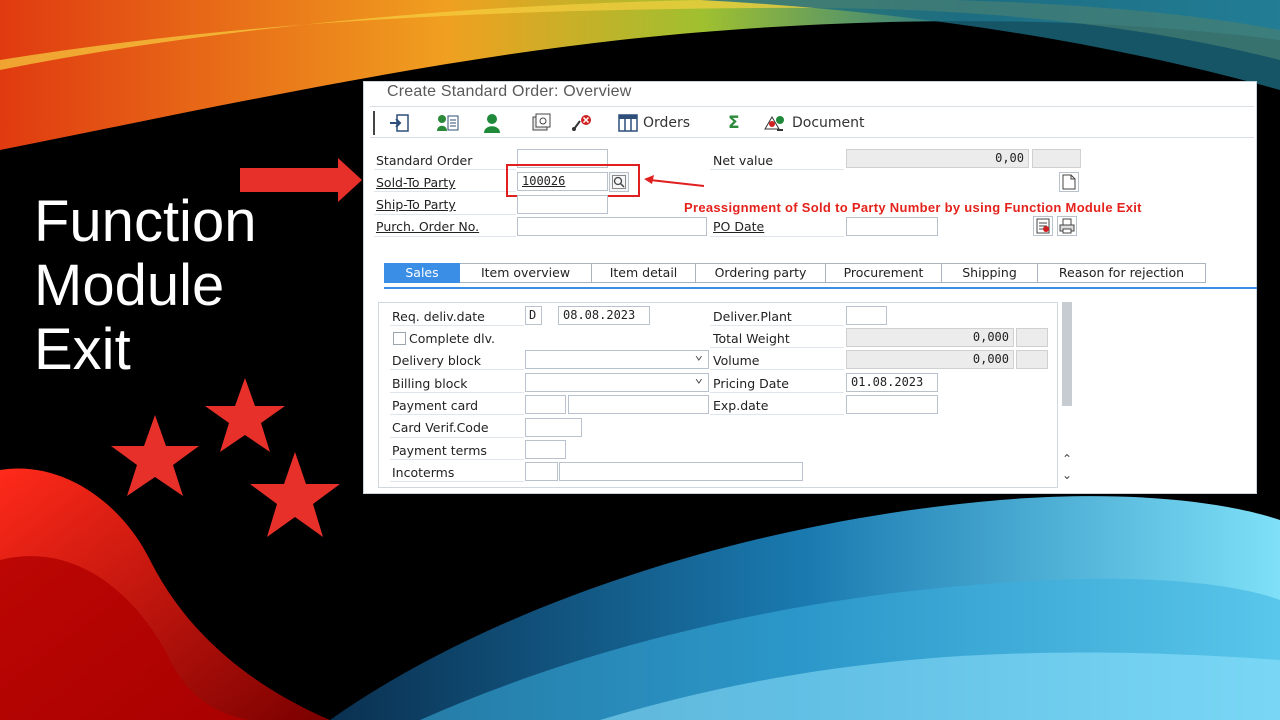  Describe the element at coordinates (145, 221) in the screenshot. I see `slide-title-line: Function` at that location.